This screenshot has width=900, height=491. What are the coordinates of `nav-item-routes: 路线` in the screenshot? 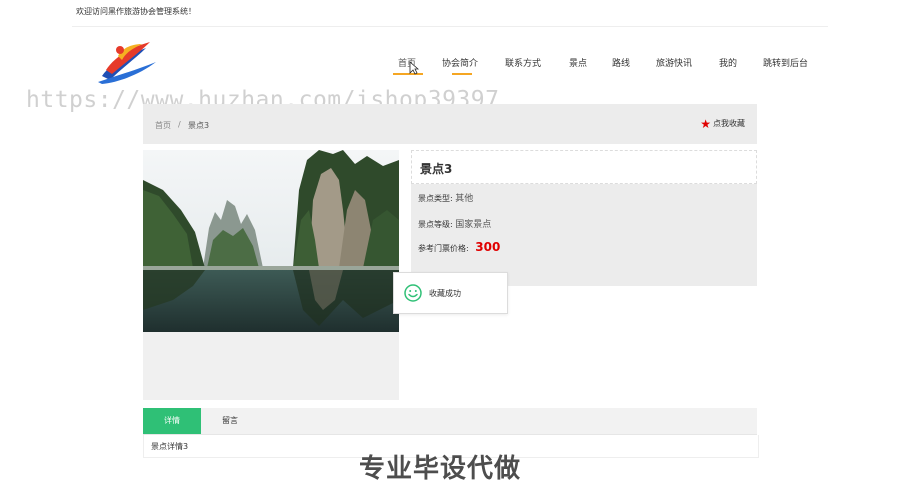 It's located at (621, 62).